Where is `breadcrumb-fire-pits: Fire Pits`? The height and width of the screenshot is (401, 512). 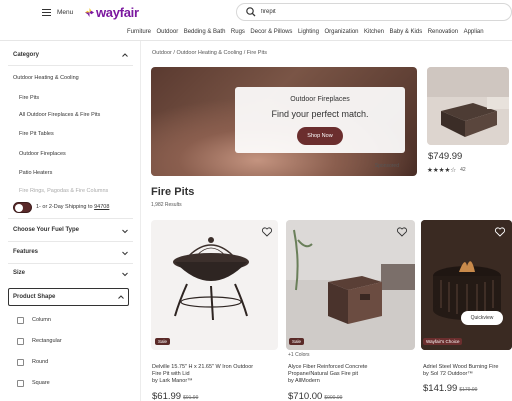
breadcrumb-fire-pits: Fire Pits is located at coordinates (256, 53).